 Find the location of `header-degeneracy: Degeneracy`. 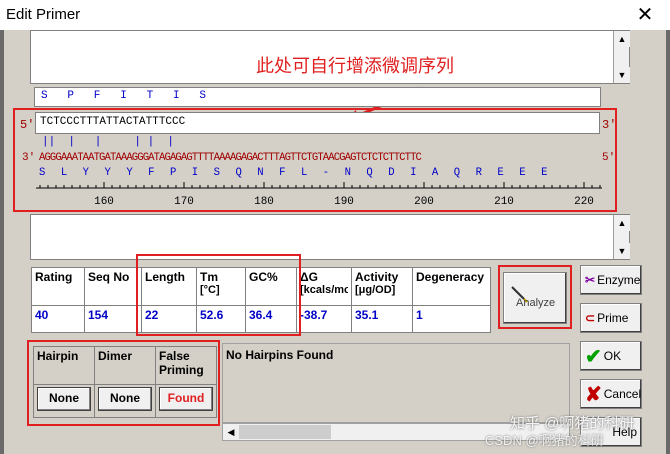

header-degeneracy: Degeneracy is located at coordinates (451, 286).